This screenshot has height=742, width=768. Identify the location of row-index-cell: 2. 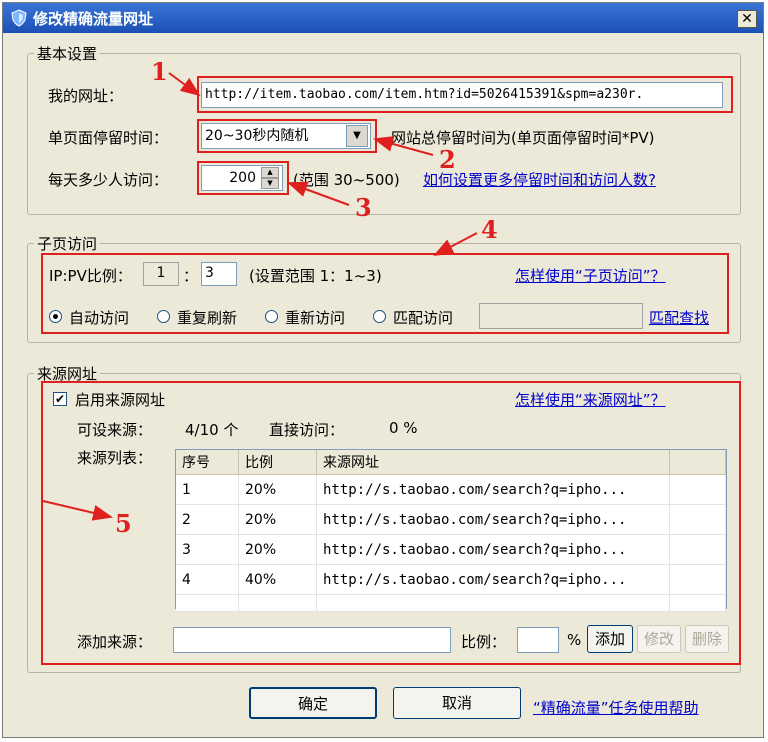
(207, 519).